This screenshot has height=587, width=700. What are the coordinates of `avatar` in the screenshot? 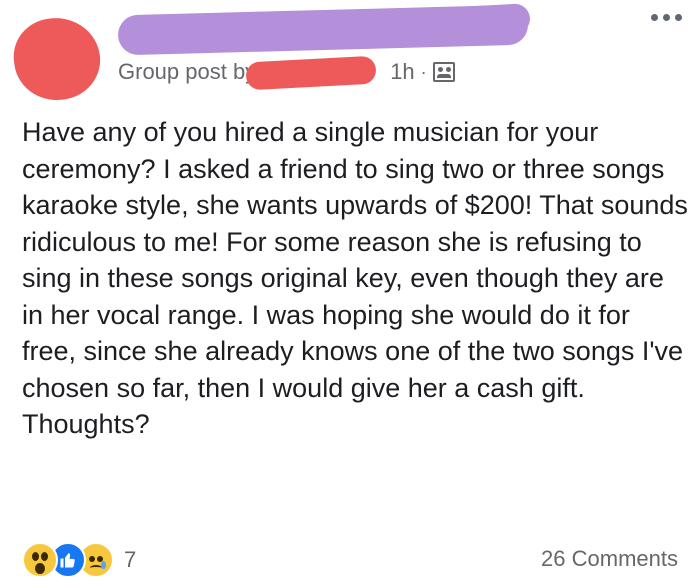 It's located at (57, 59).